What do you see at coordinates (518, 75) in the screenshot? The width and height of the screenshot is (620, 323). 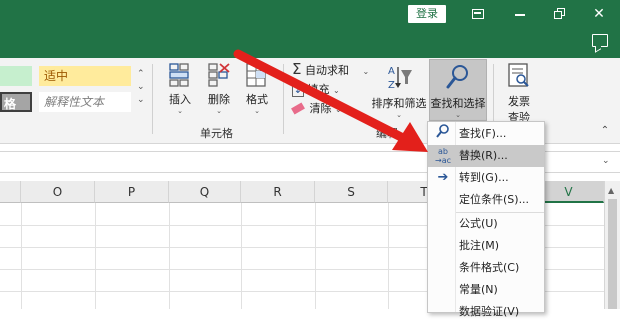 I see `invoice-check-icon` at bounding box center [518, 75].